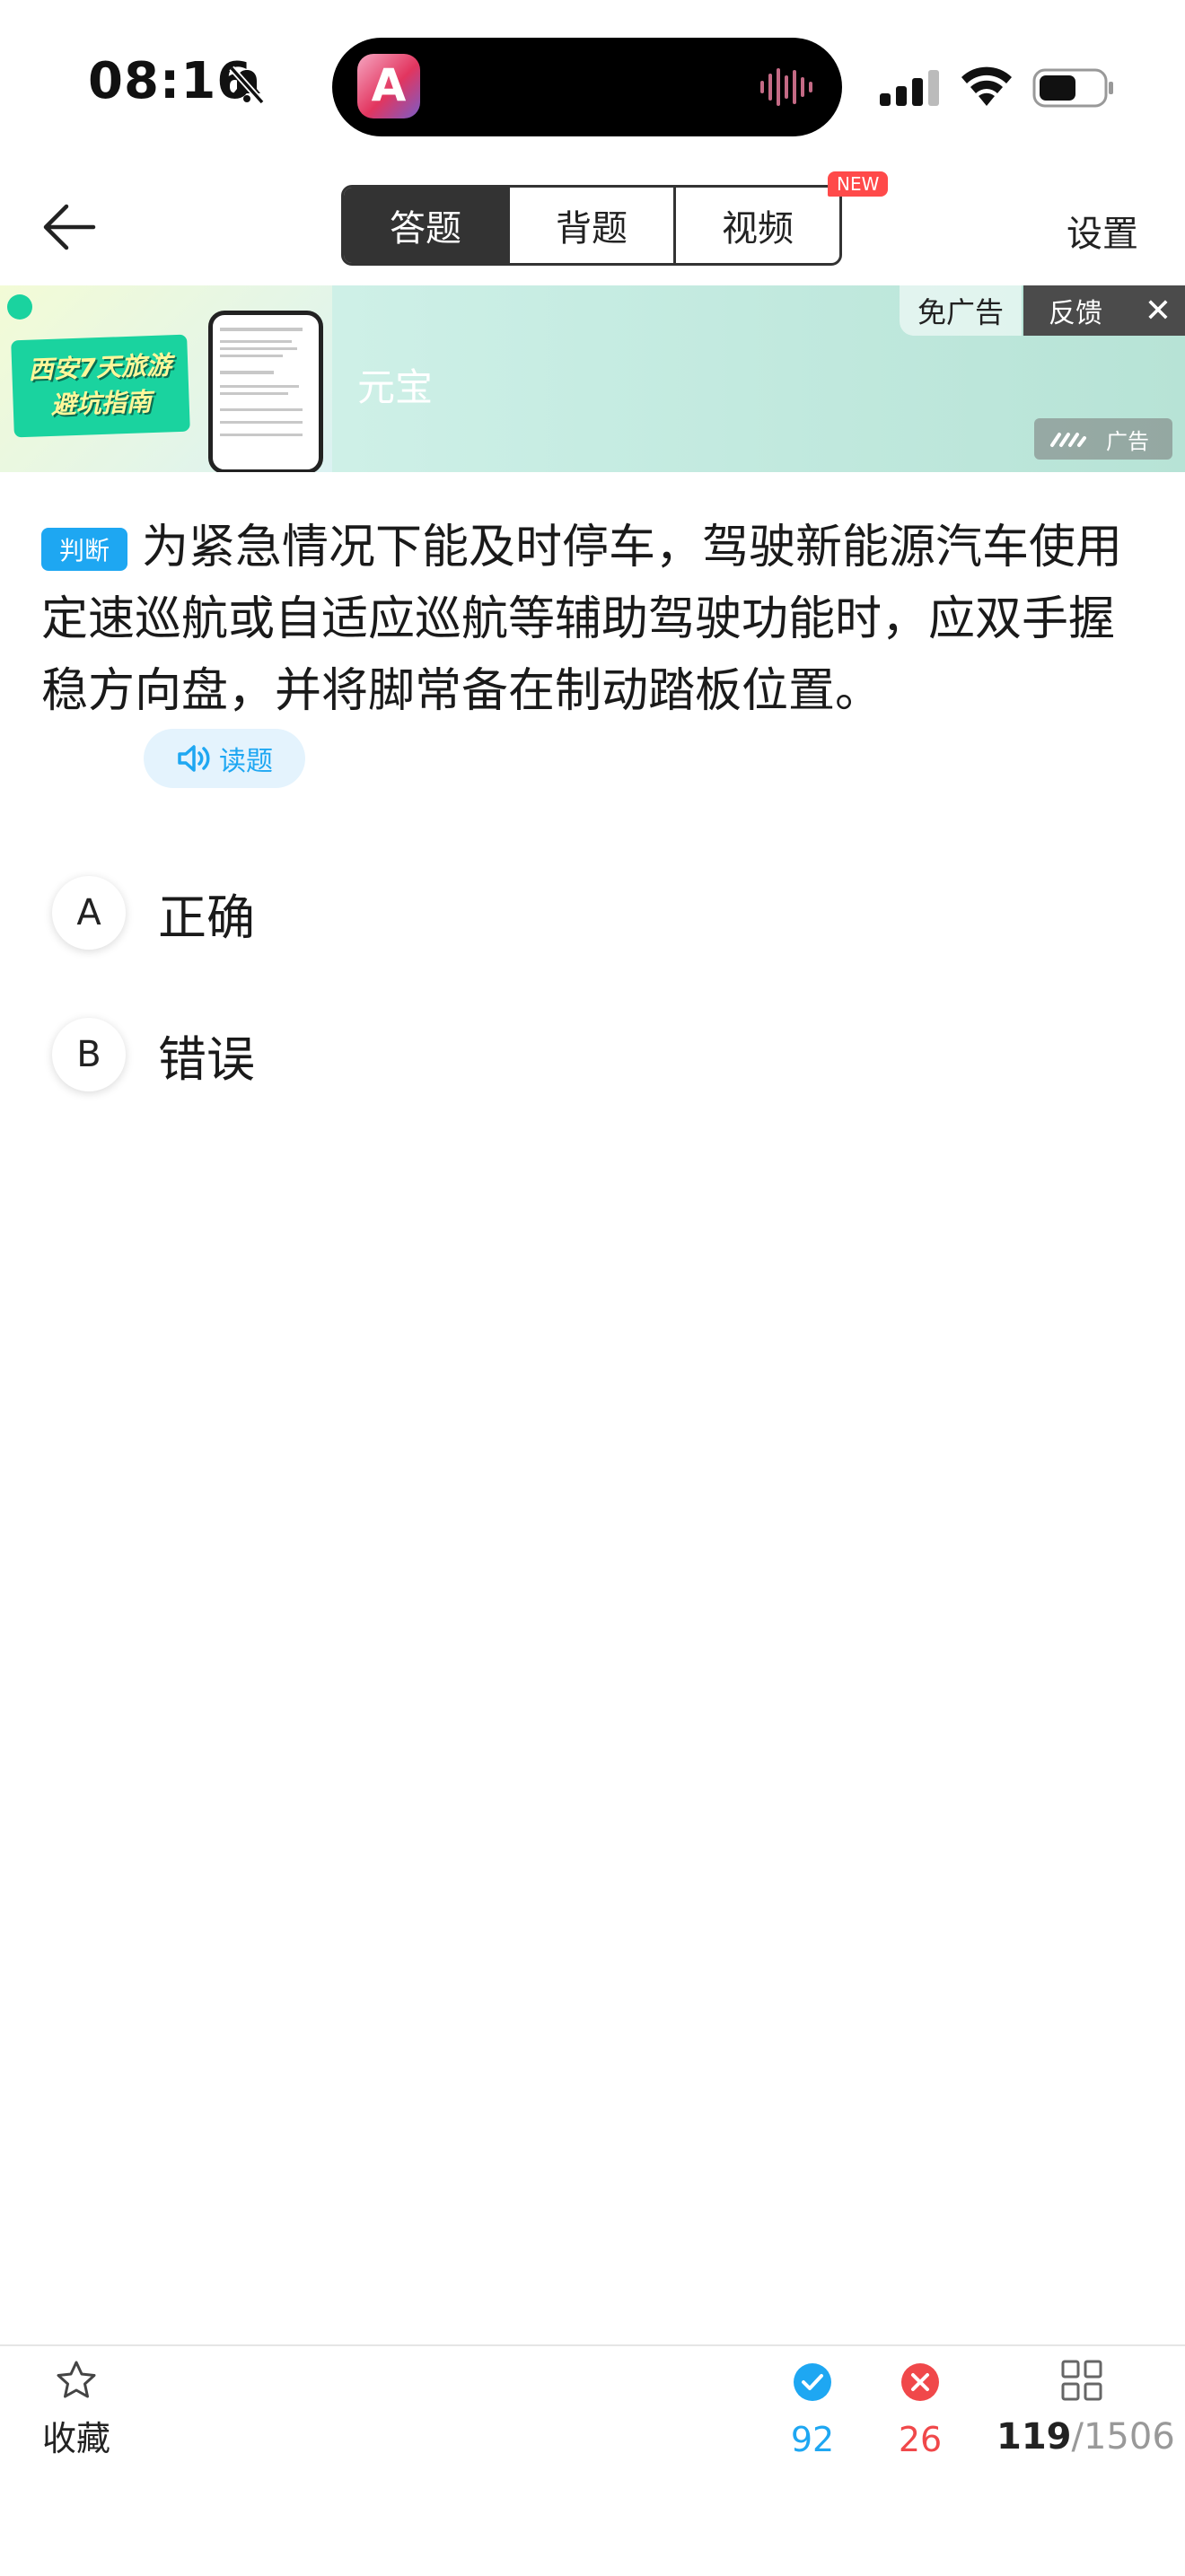 The width and height of the screenshot is (1185, 2576). Describe the element at coordinates (76, 2409) in the screenshot. I see `favorite-button: 收藏` at that location.